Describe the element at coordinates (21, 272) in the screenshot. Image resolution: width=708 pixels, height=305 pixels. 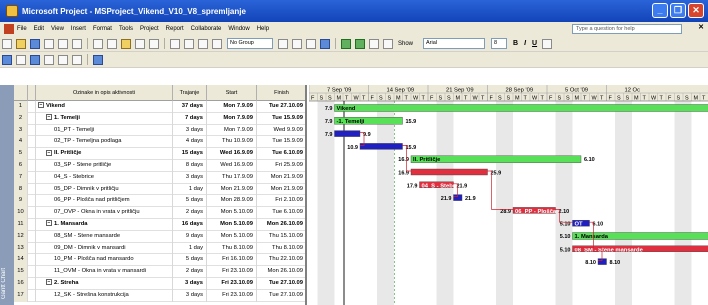
I see `row-id-cell: 15` at that location.